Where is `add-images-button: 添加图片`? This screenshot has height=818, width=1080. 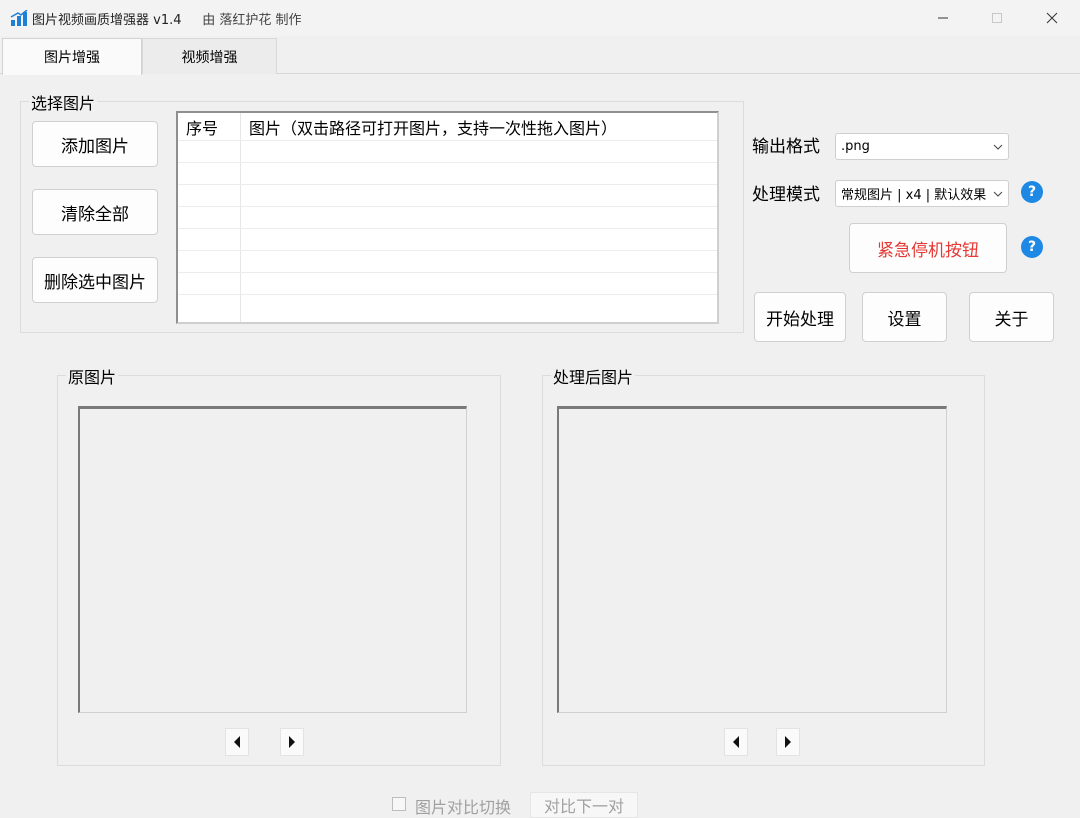 add-images-button: 添加图片 is located at coordinates (95, 144).